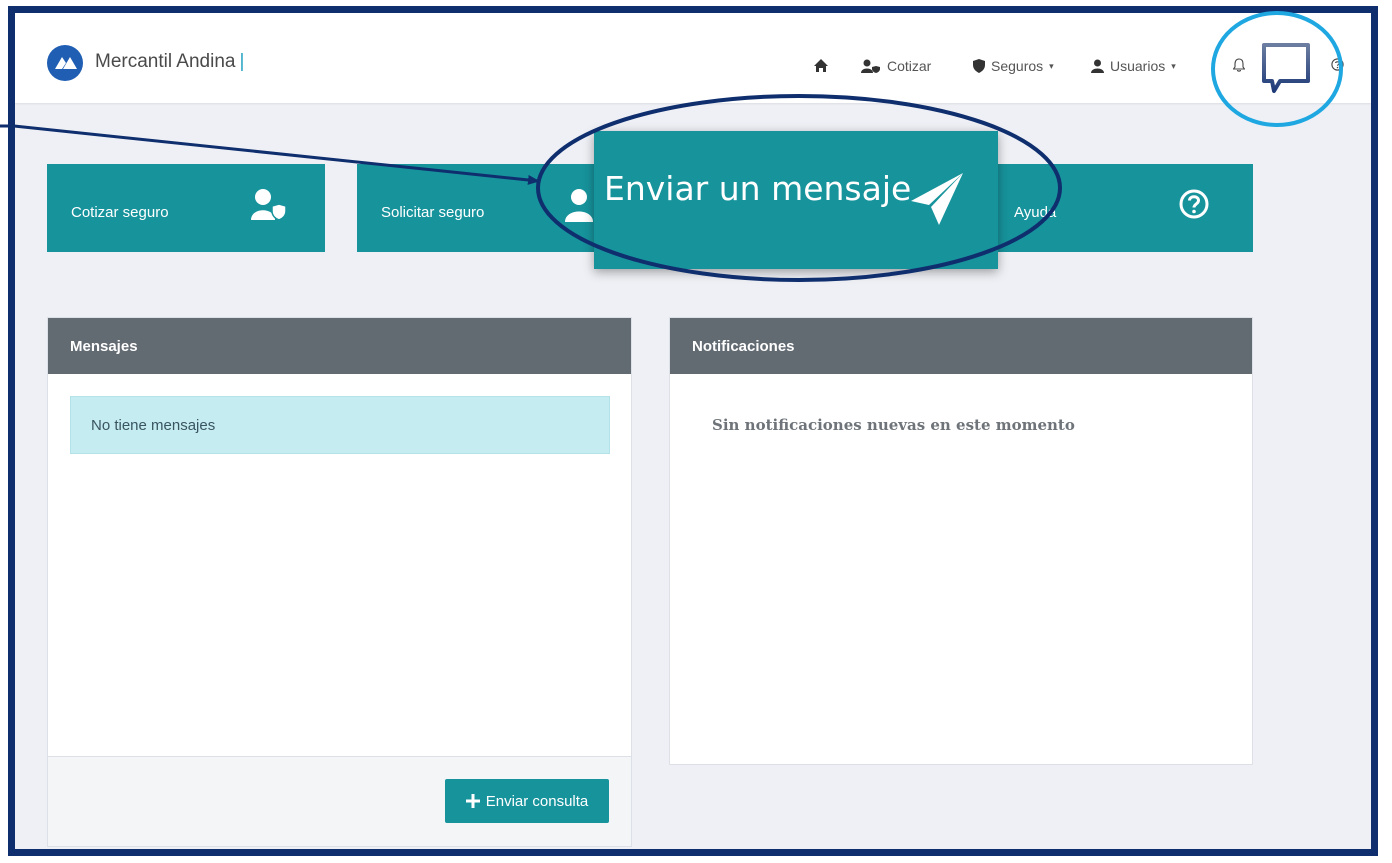  What do you see at coordinates (758, 188) in the screenshot?
I see `send-message-callout-label: Enviar un mensaje` at bounding box center [758, 188].